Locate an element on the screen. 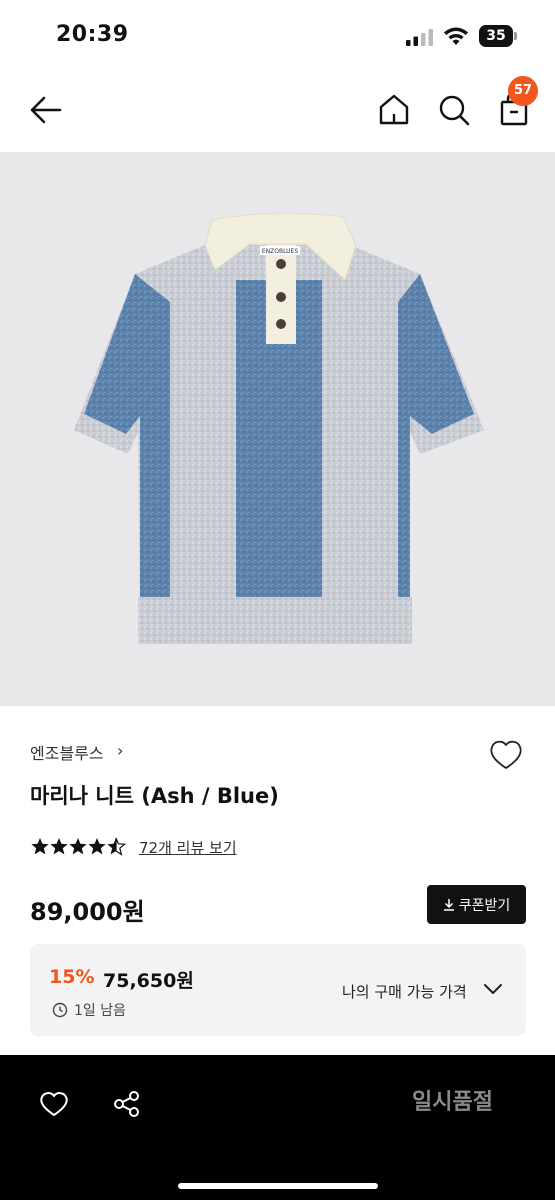 The height and width of the screenshot is (1200, 555). battery-level: 35 is located at coordinates (496, 36).